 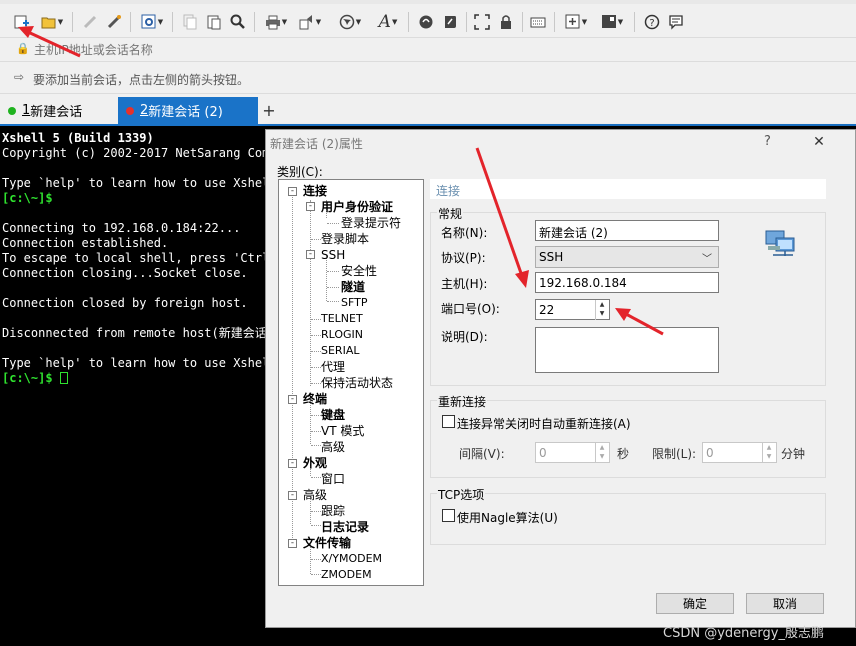 I want to click on xftp-icon, so click(x=426, y=22).